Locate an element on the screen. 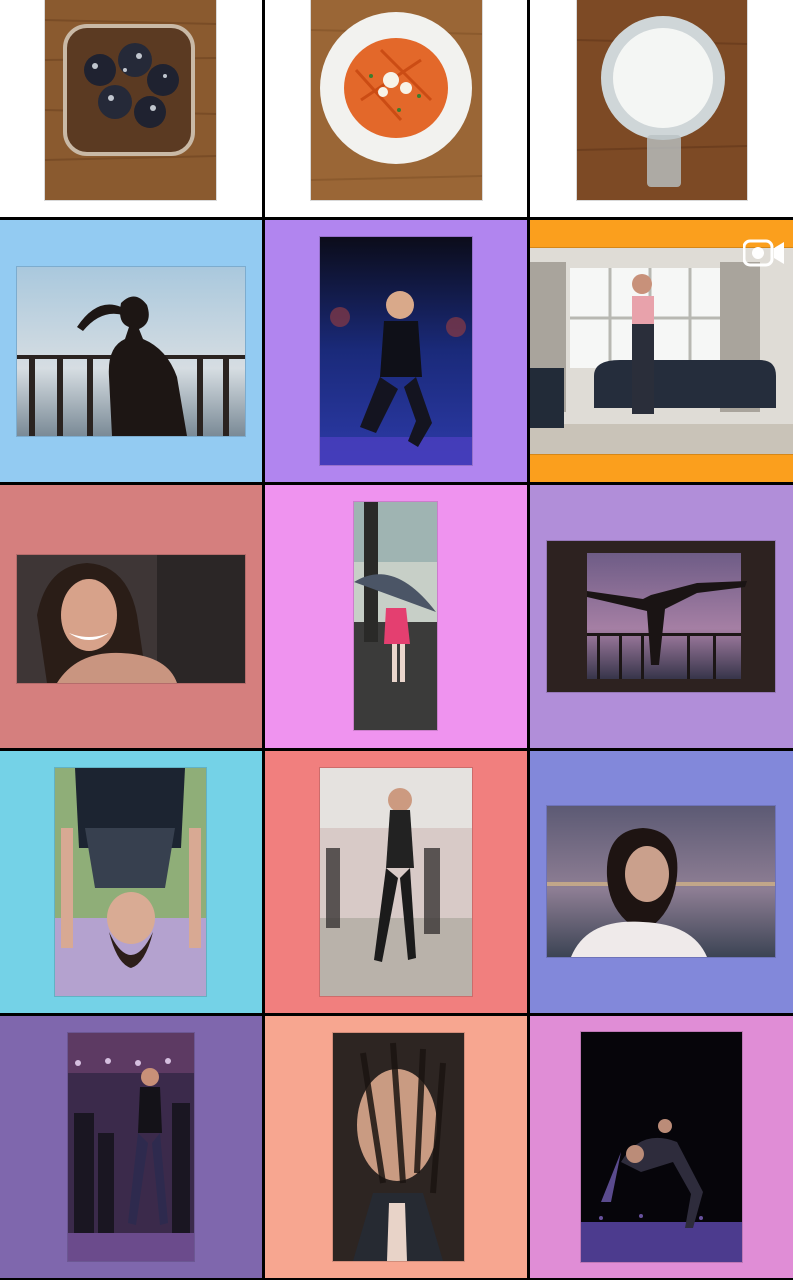  outdoor-dance-photo is located at coordinates (396, 882).